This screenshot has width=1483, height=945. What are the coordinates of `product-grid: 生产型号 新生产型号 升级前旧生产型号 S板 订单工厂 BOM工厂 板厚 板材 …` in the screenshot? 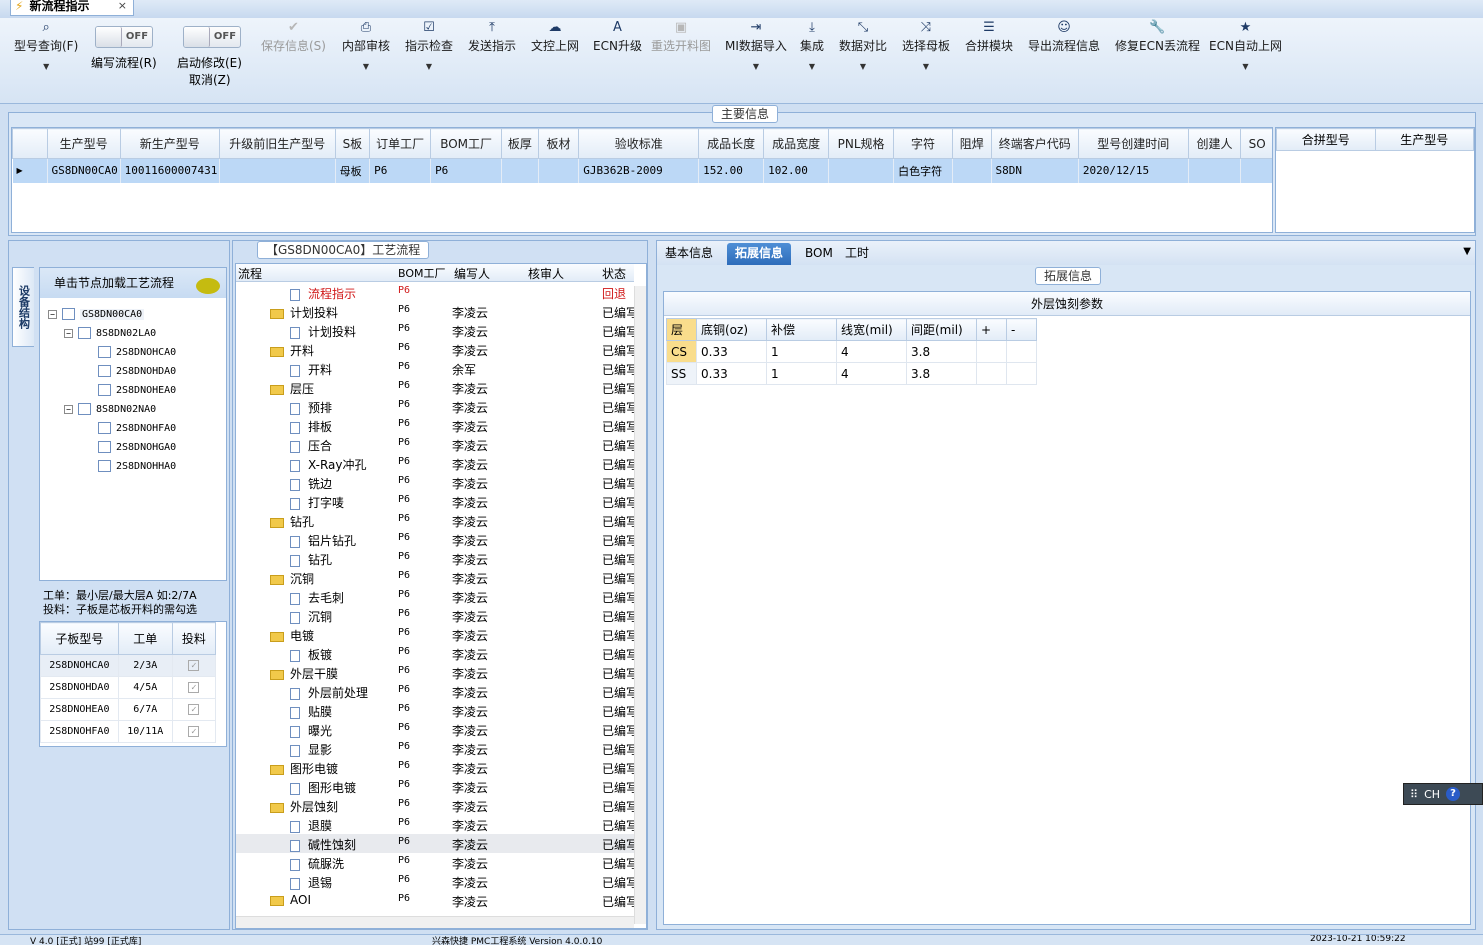 It's located at (642, 180).